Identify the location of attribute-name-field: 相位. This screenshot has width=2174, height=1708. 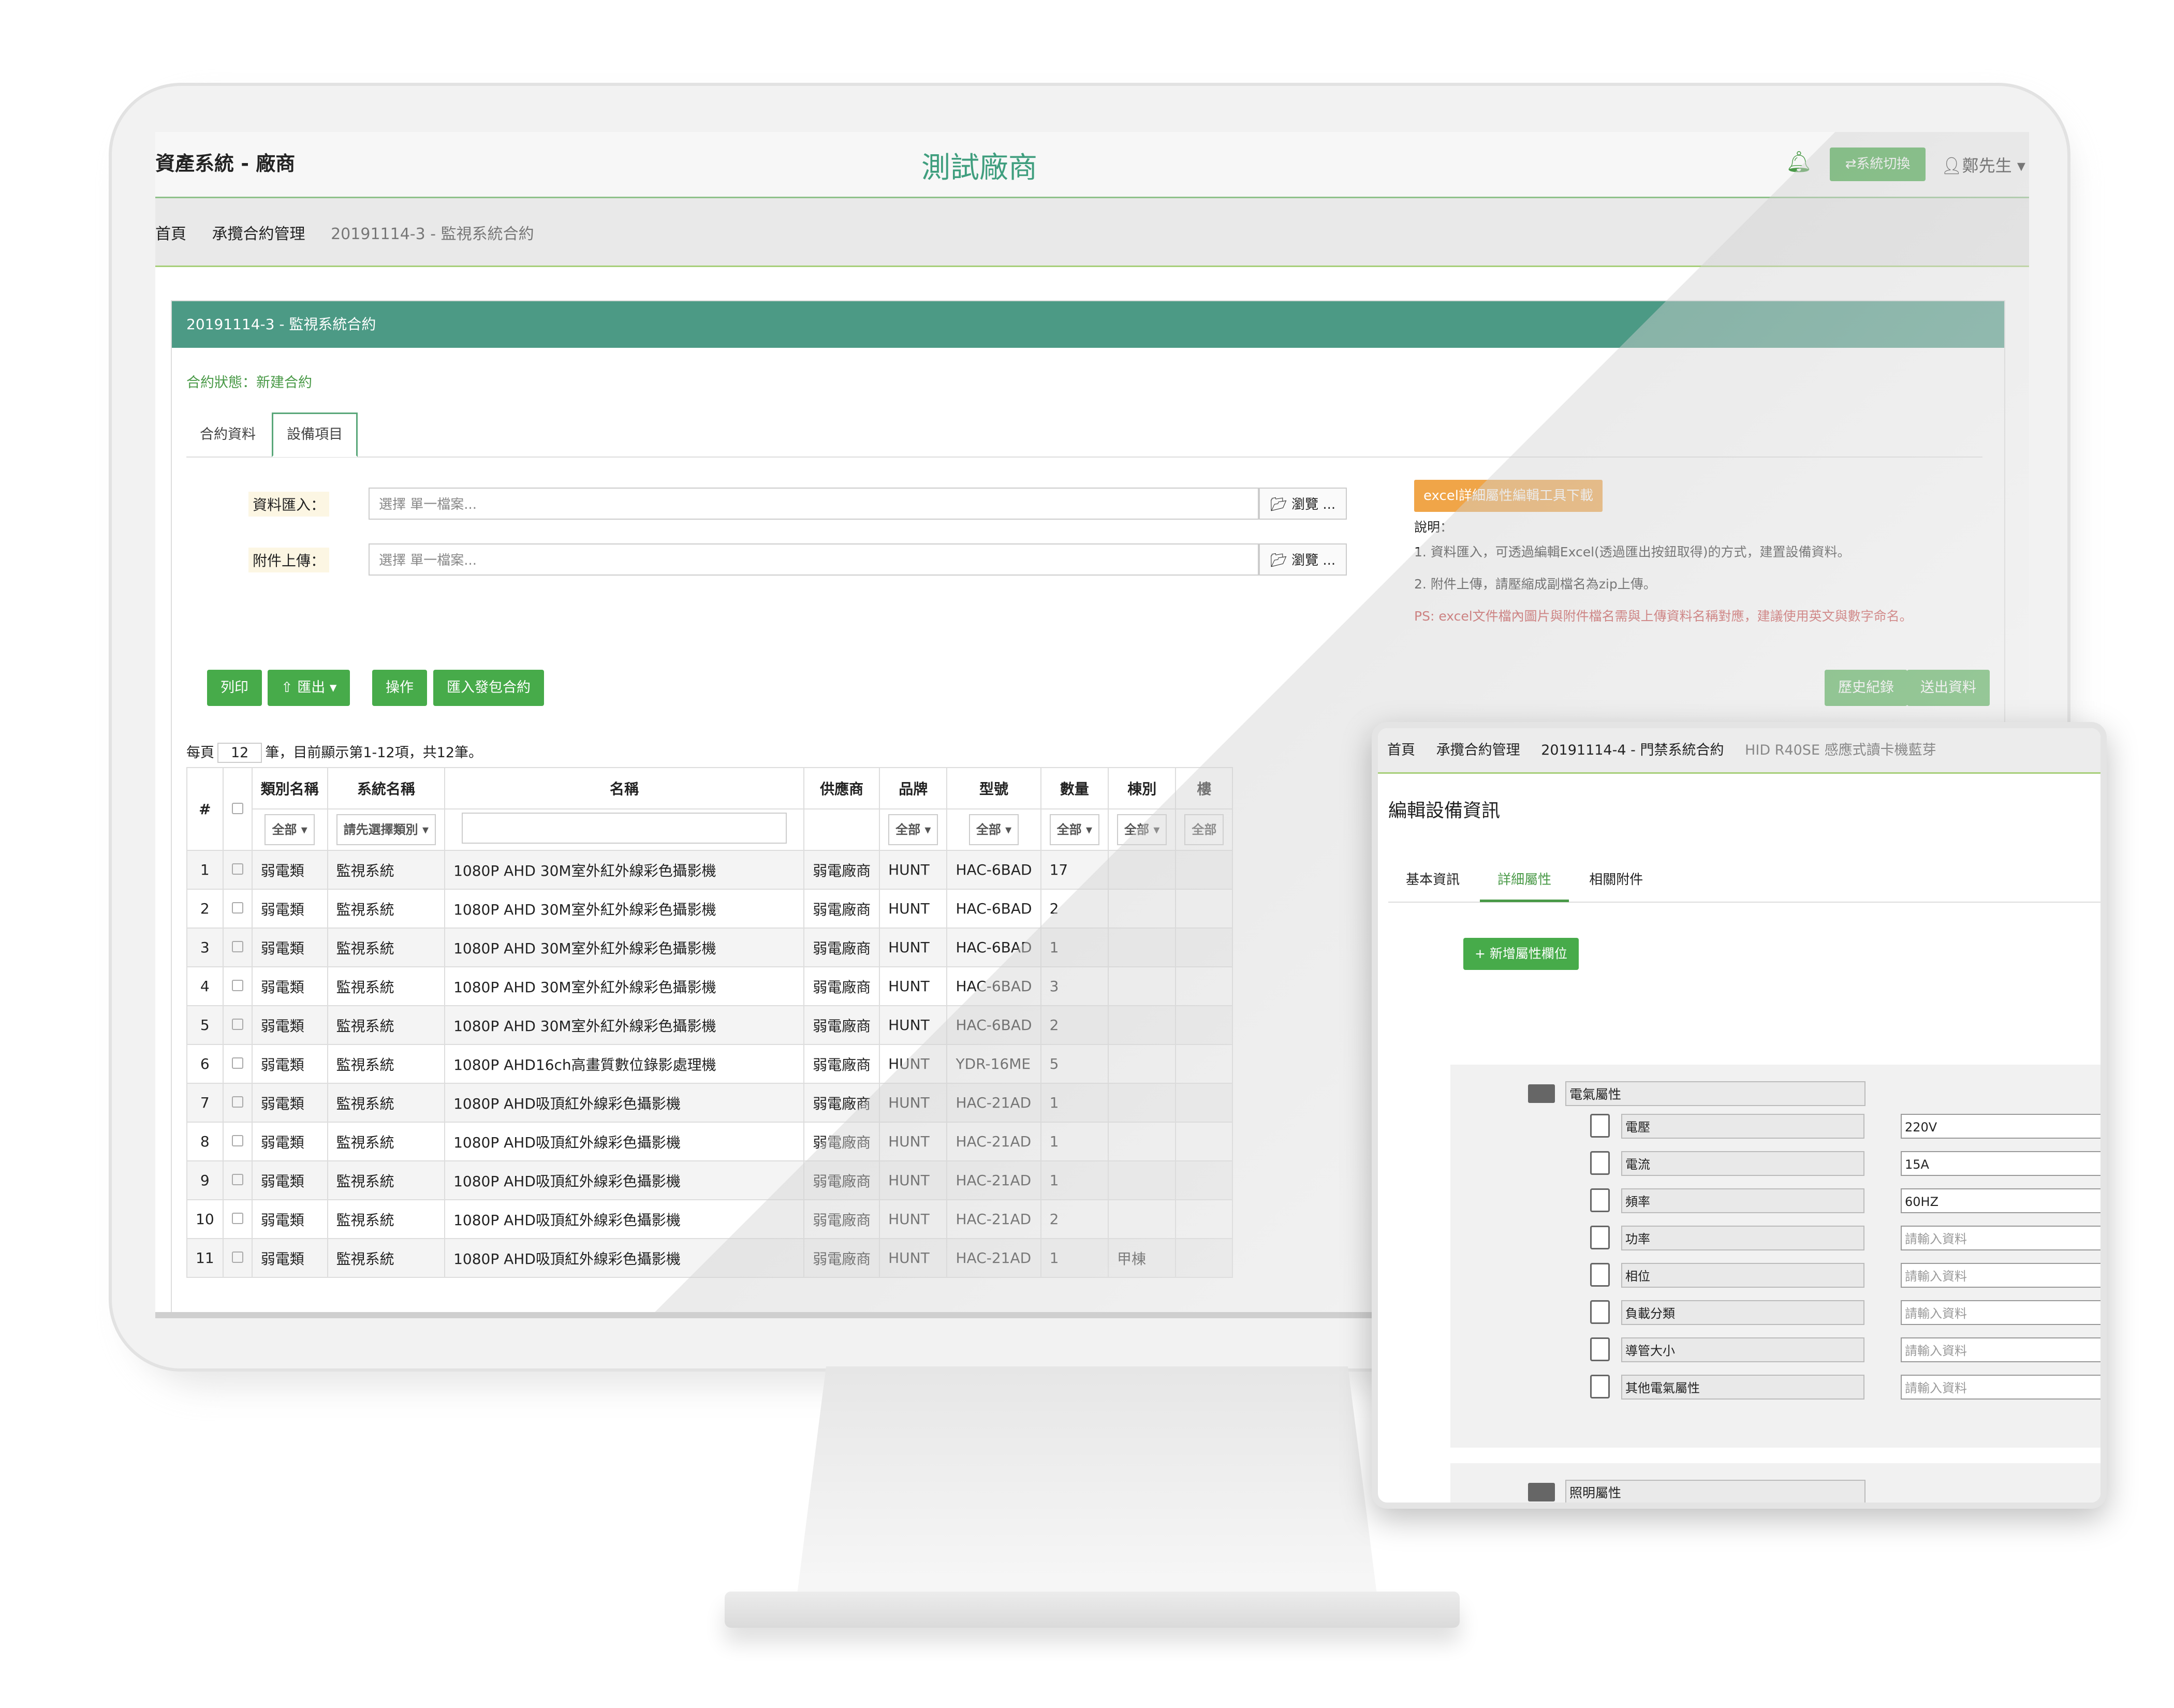
(1743, 1275).